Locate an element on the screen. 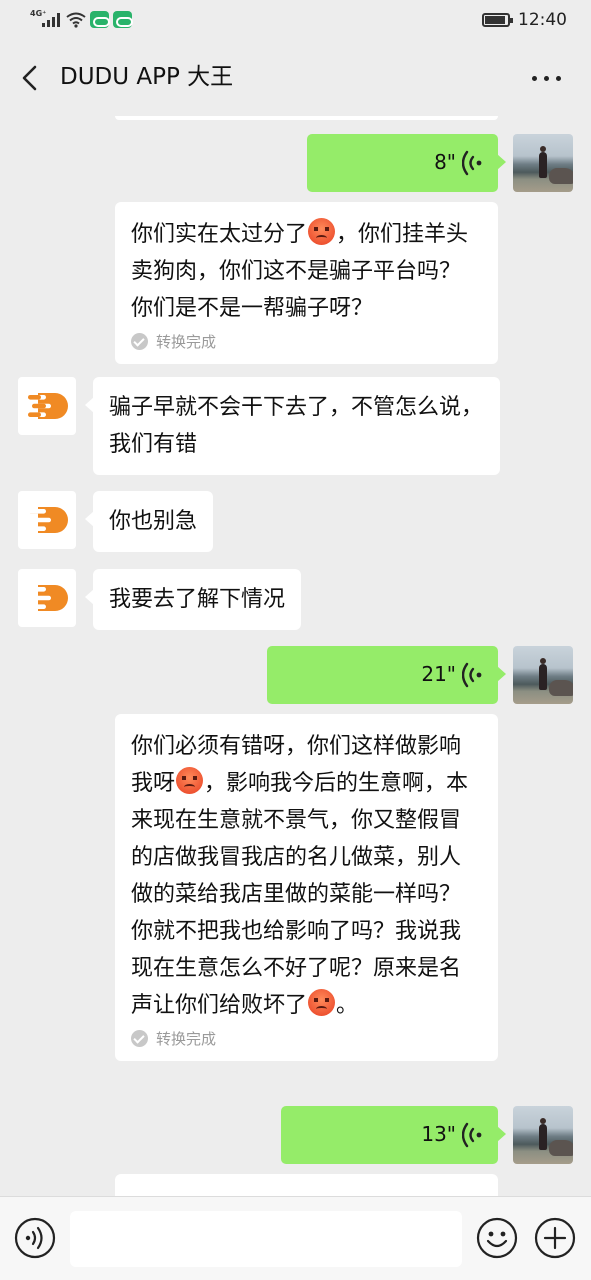  more-dots-icon is located at coordinates (548, 79).